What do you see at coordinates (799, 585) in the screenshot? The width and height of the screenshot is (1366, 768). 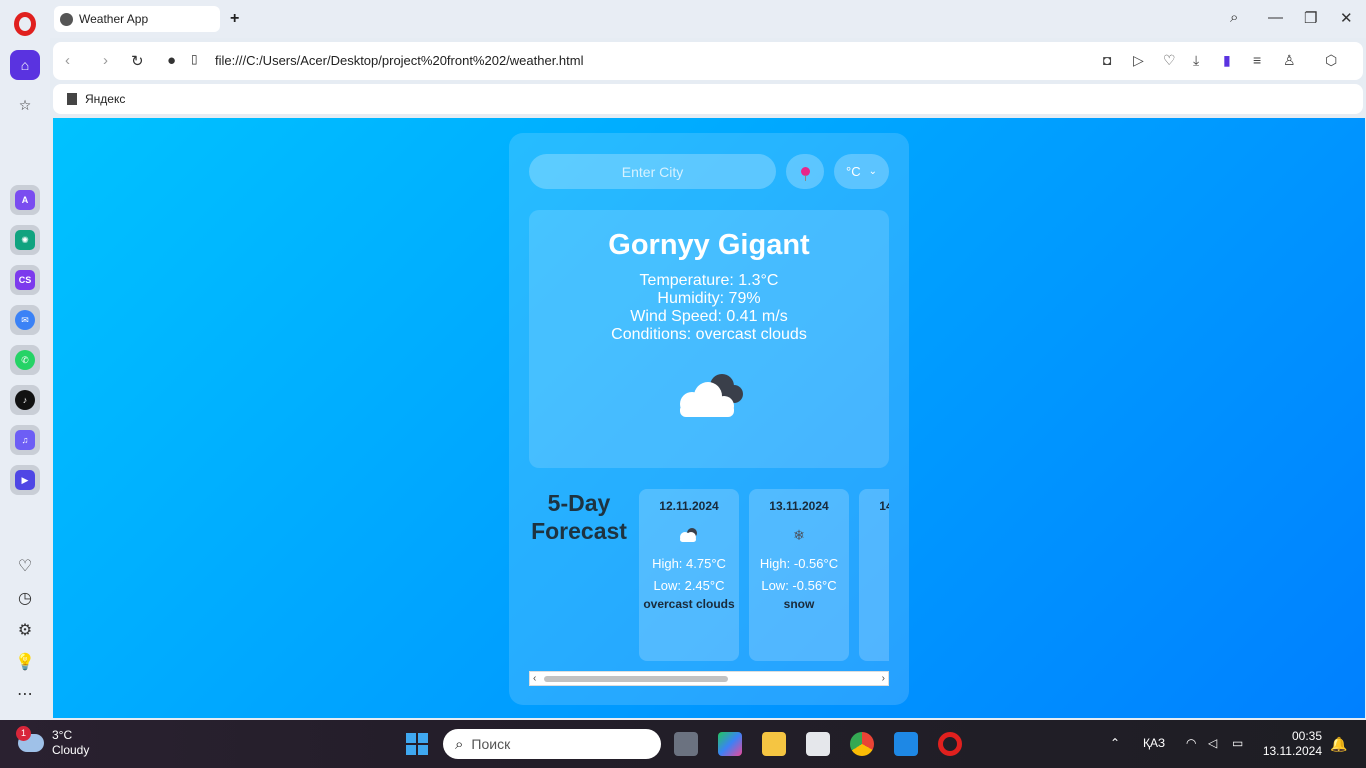 I see `forecast-low: Low: -0.56°C` at bounding box center [799, 585].